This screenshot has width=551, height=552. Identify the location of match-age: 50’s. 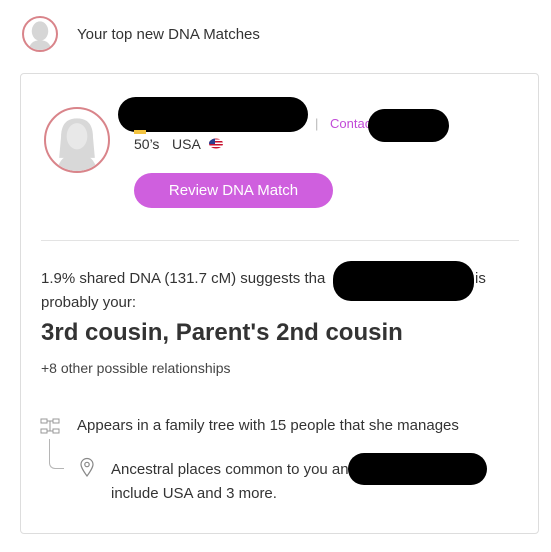
(147, 144).